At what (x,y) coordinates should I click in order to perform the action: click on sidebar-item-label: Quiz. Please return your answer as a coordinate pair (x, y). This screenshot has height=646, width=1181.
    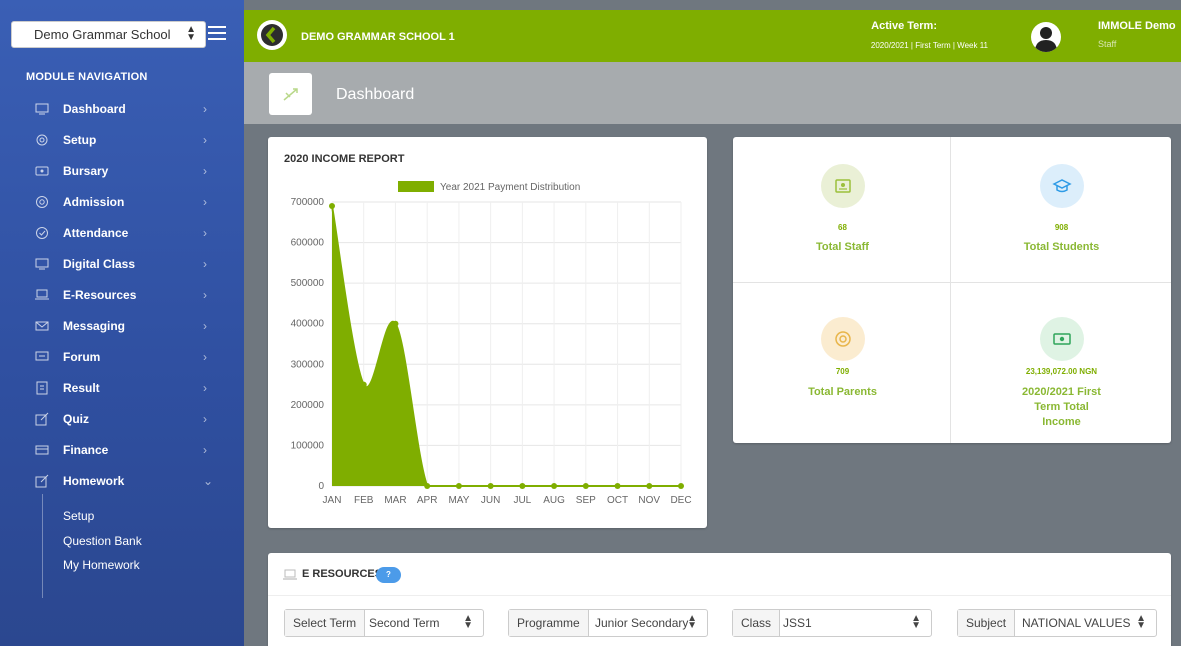
    Looking at the image, I should click on (76, 419).